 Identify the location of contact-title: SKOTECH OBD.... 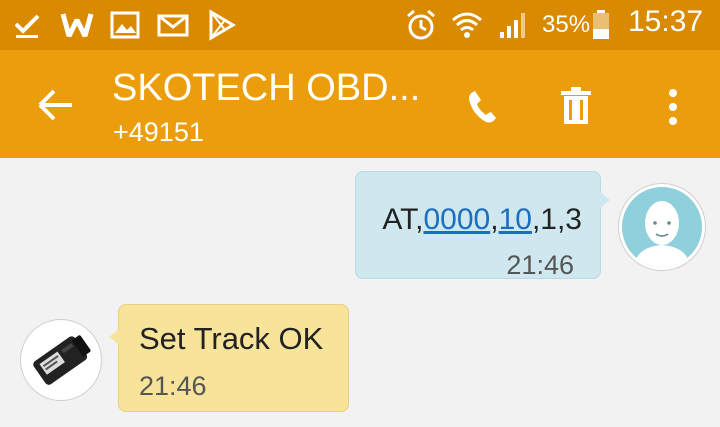
(266, 88).